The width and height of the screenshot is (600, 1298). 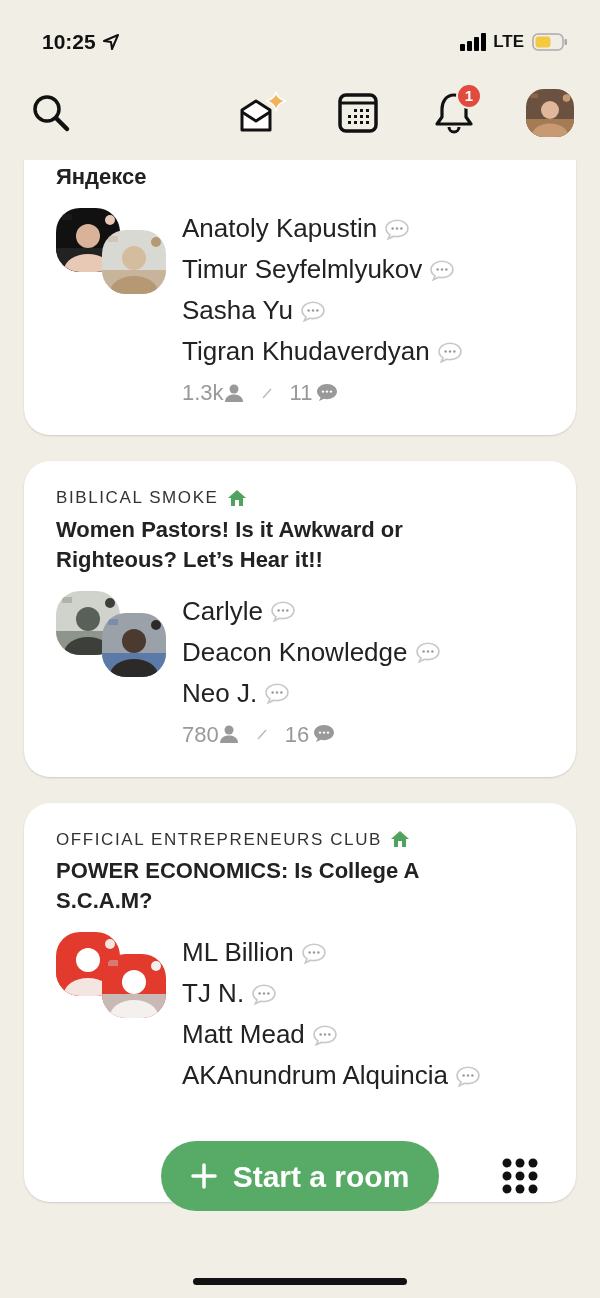 I want to click on calendar-icon, so click(x=358, y=113).